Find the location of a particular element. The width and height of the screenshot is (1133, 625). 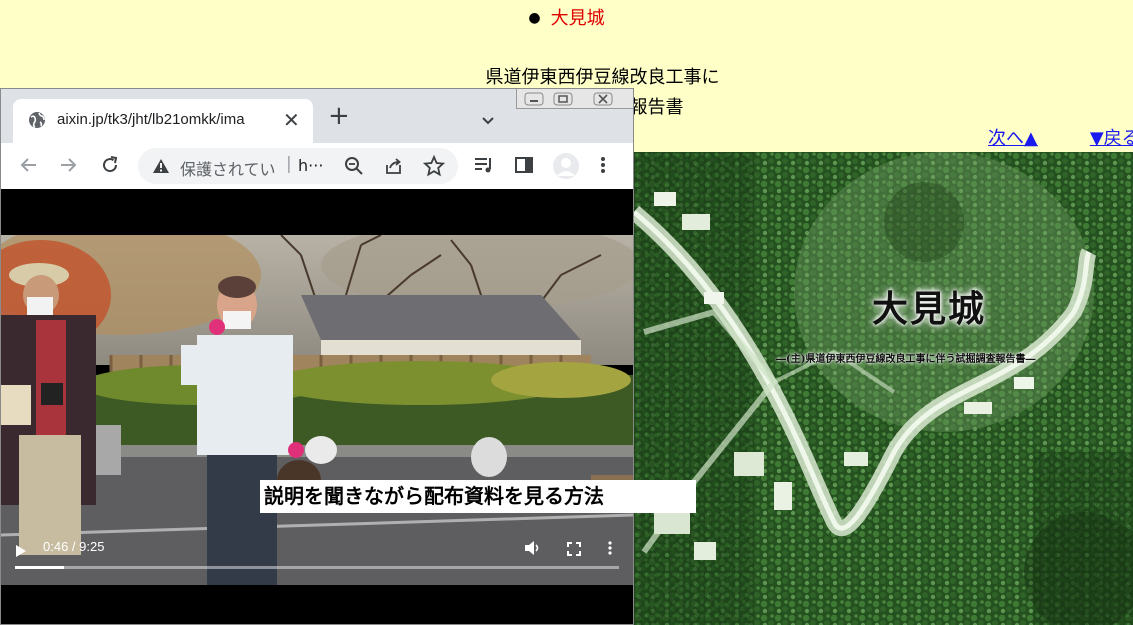

browser-tab: aixin.jp/tk3/jht/lb21omkk/ima ✕ is located at coordinates (163, 121).